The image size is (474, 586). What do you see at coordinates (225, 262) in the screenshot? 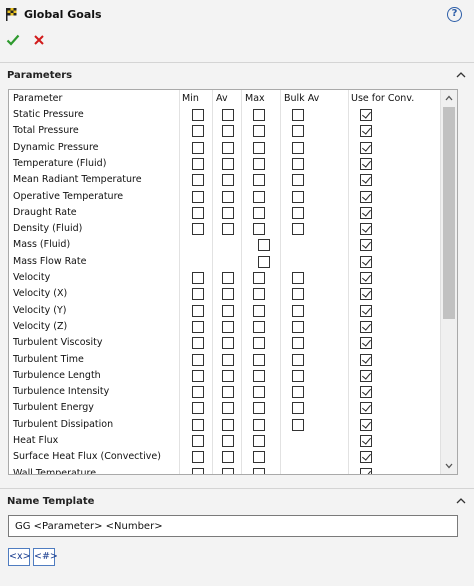
I see `table-row: Mass Flow Rate` at bounding box center [225, 262].